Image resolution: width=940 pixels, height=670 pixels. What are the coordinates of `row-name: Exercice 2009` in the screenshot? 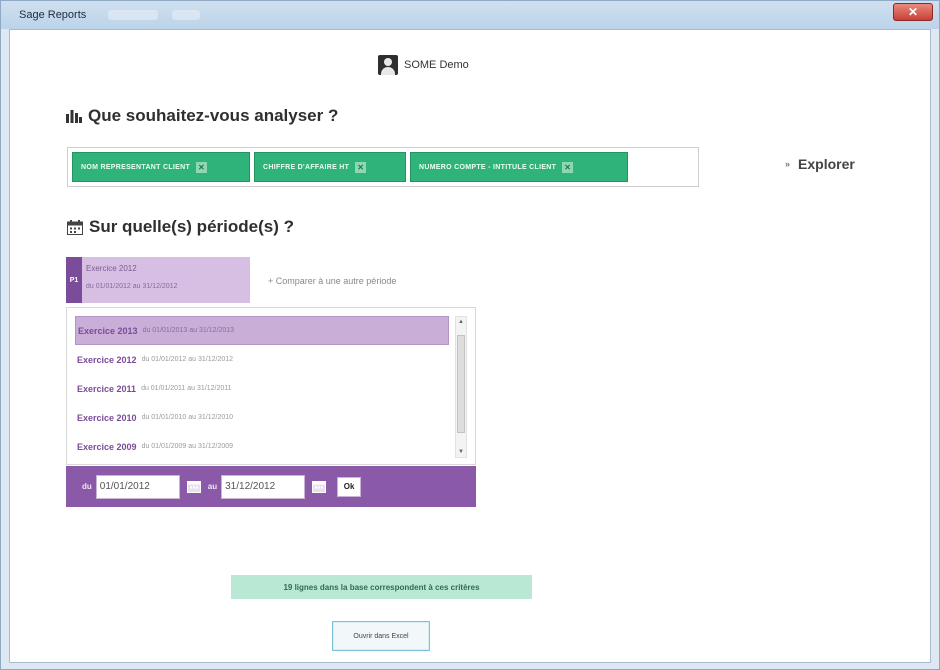 It's located at (107, 446).